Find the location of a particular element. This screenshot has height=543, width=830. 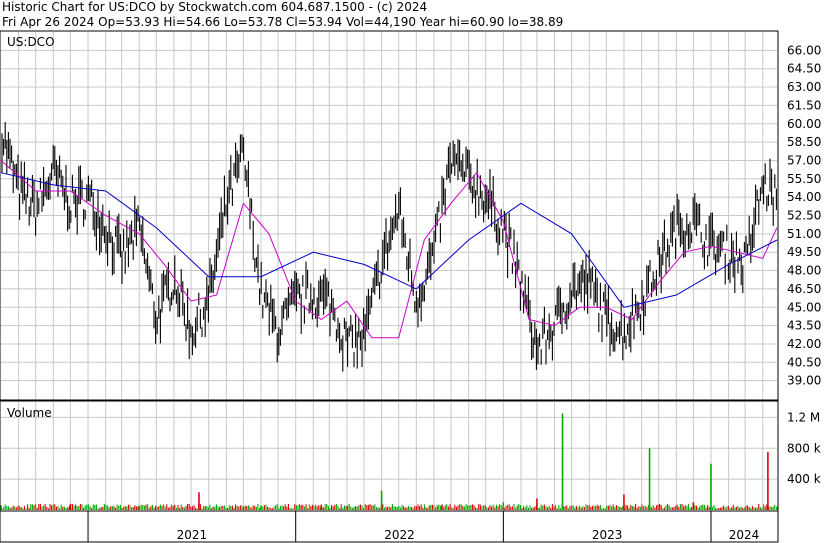

price-tick-label: 48.00 is located at coordinates (804, 271).